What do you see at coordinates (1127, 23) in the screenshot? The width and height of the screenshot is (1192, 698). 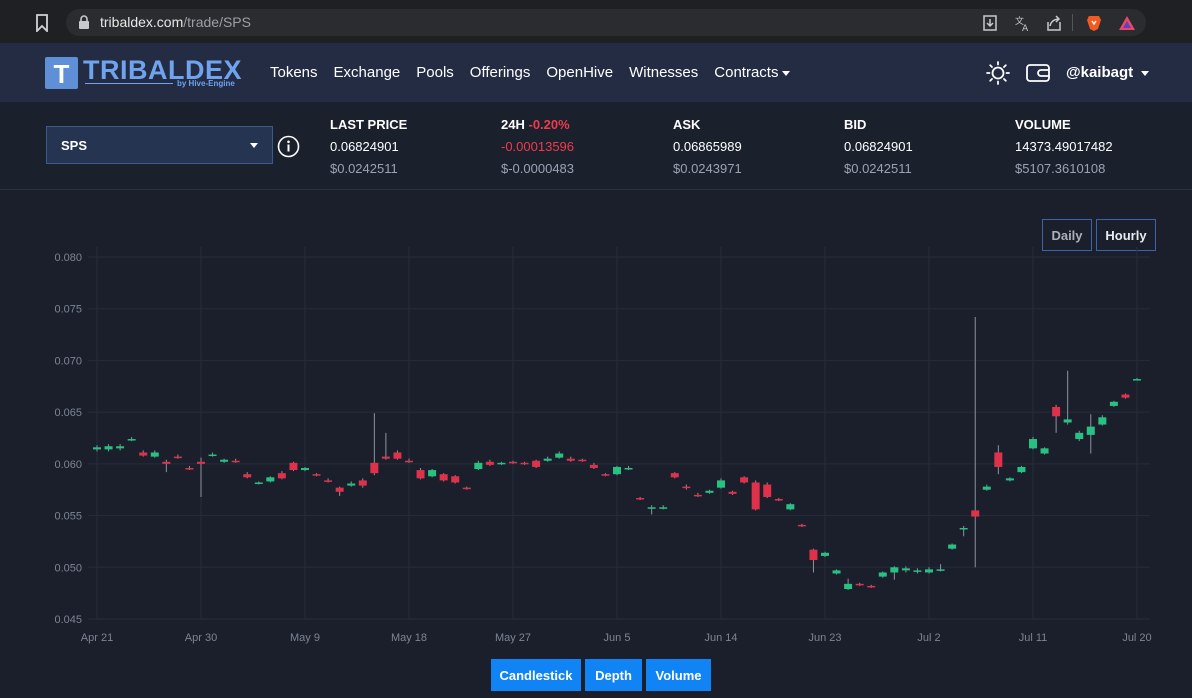 I see `brave-rewards-icon` at bounding box center [1127, 23].